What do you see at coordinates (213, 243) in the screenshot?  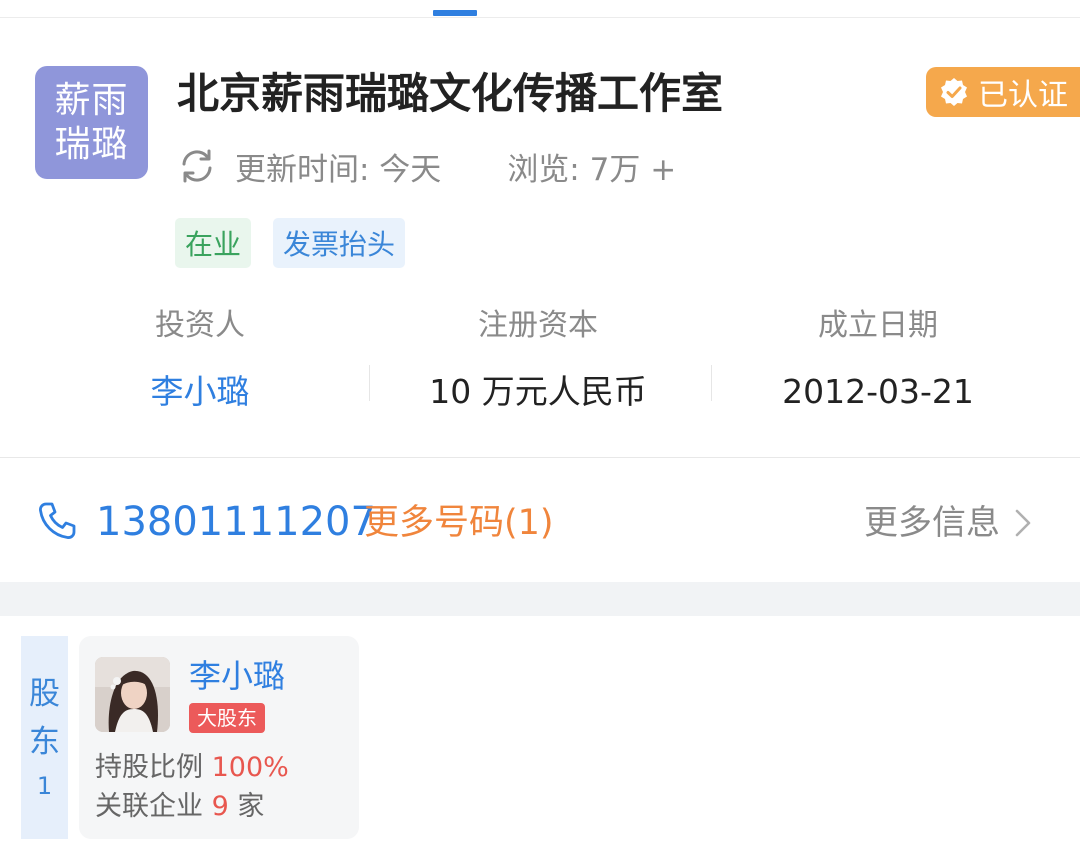 I see `status-tag: 在业` at bounding box center [213, 243].